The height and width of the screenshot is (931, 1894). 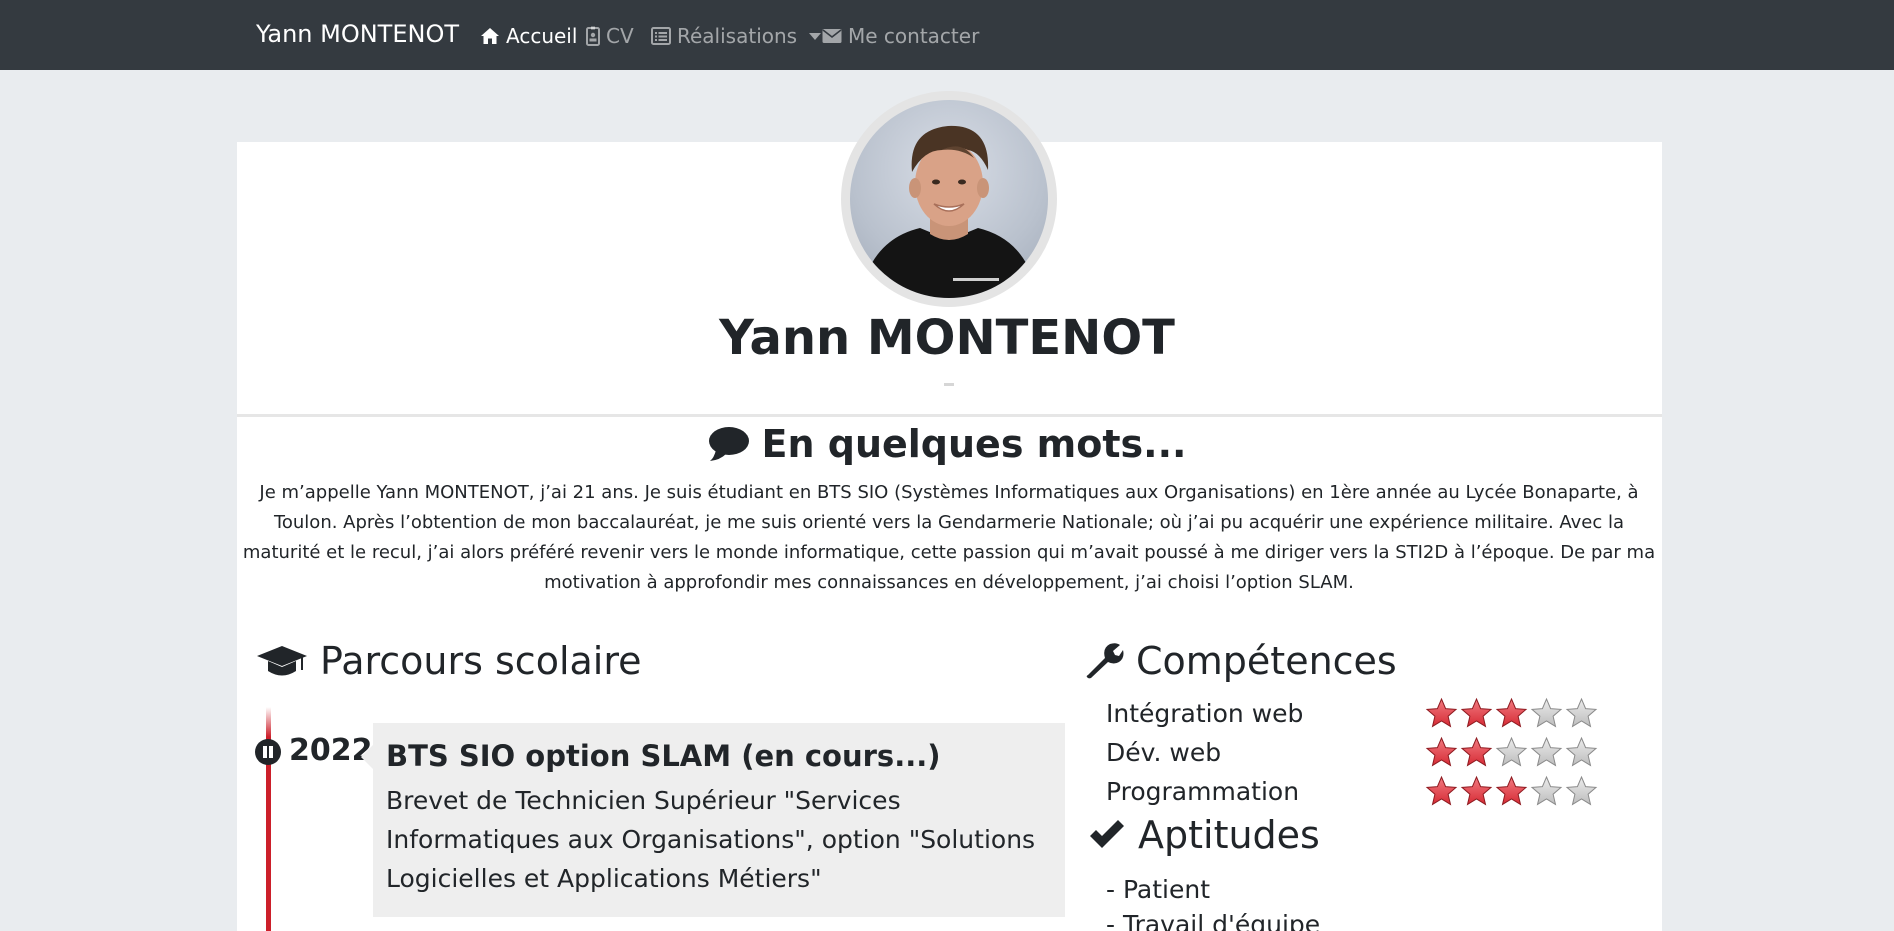 What do you see at coordinates (947, 338) in the screenshot?
I see `profile-name: Yann MONTENOT` at bounding box center [947, 338].